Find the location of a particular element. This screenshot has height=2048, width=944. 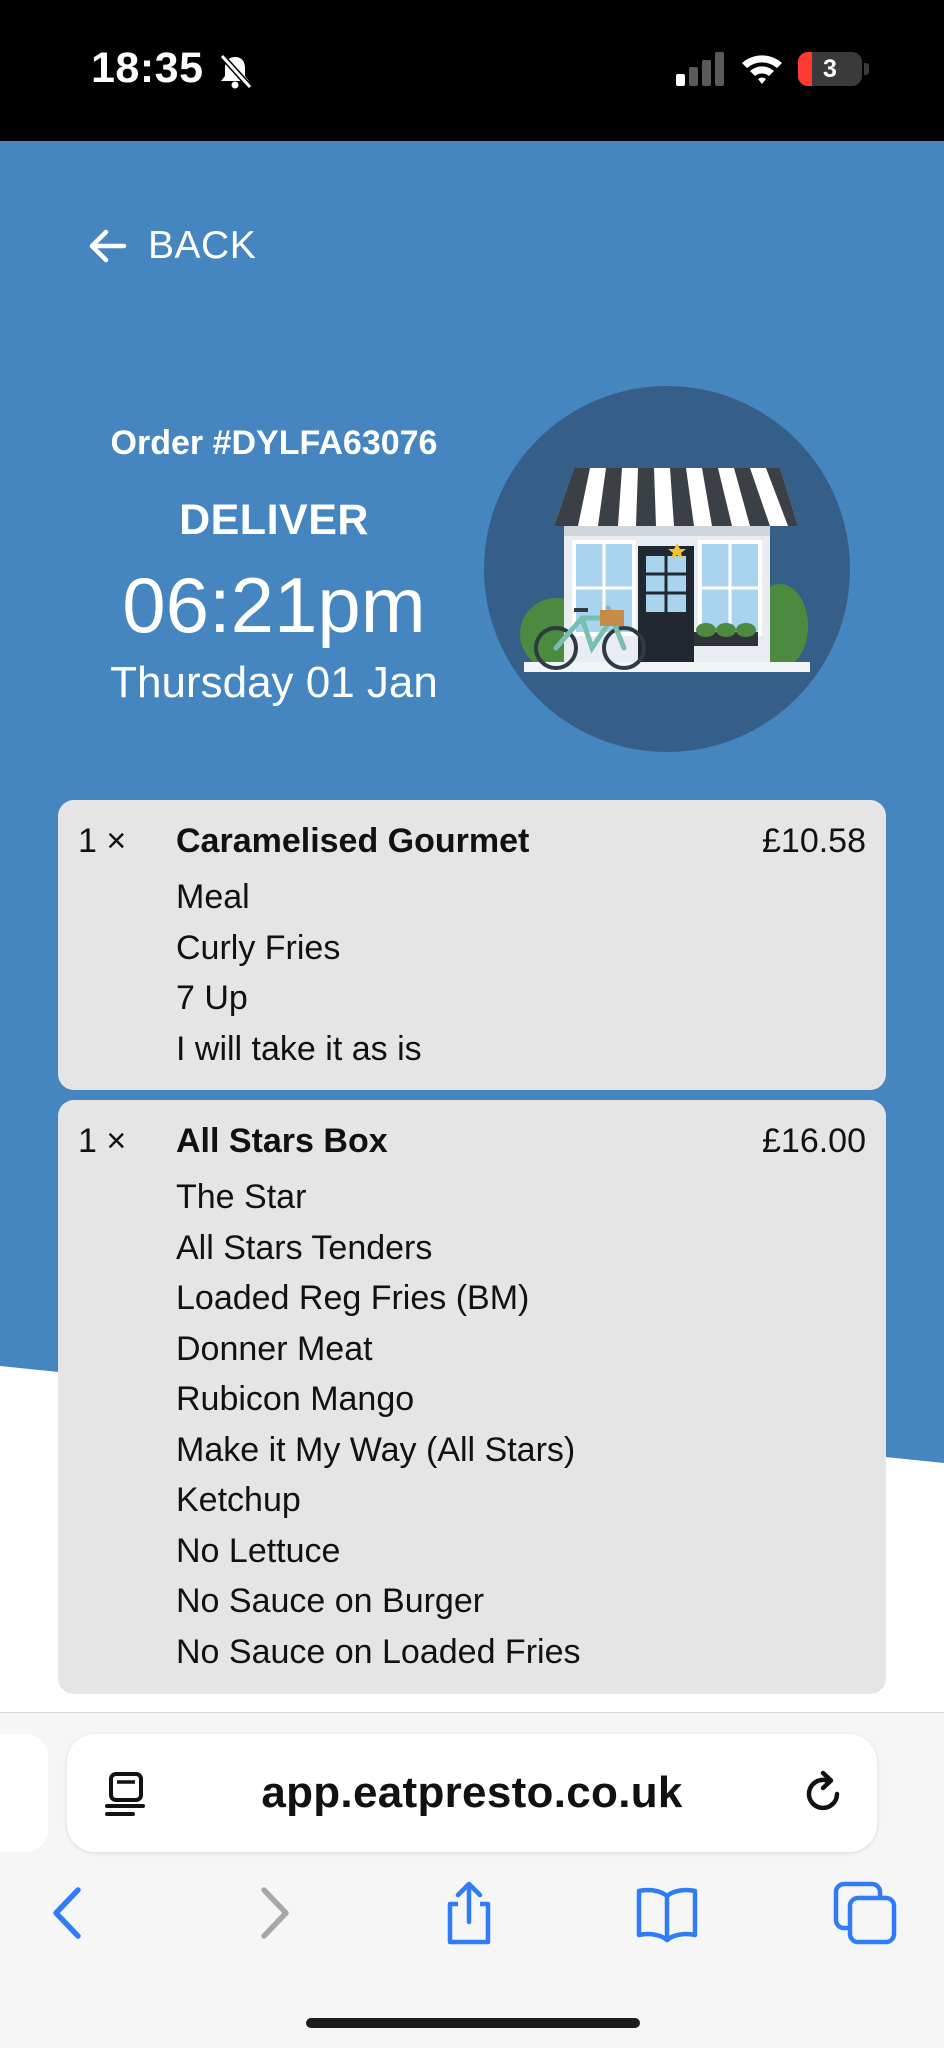

home-indicator is located at coordinates (473, 2023).